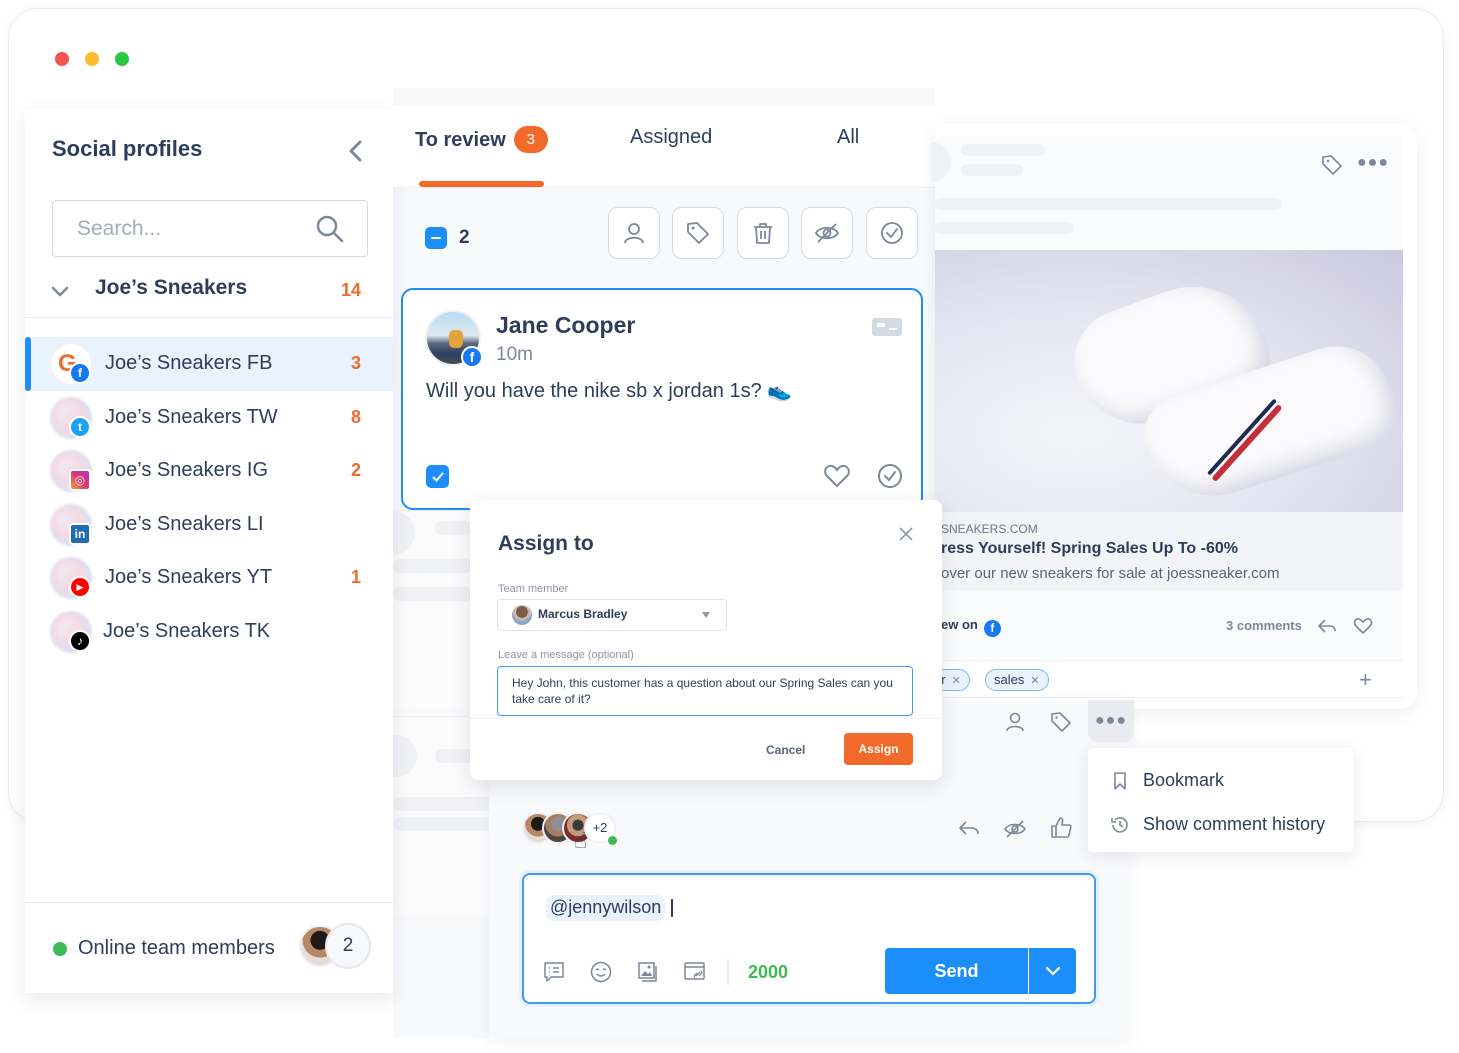 The width and height of the screenshot is (1459, 1053). What do you see at coordinates (785, 750) in the screenshot?
I see `cancel-button: Cancel` at bounding box center [785, 750].